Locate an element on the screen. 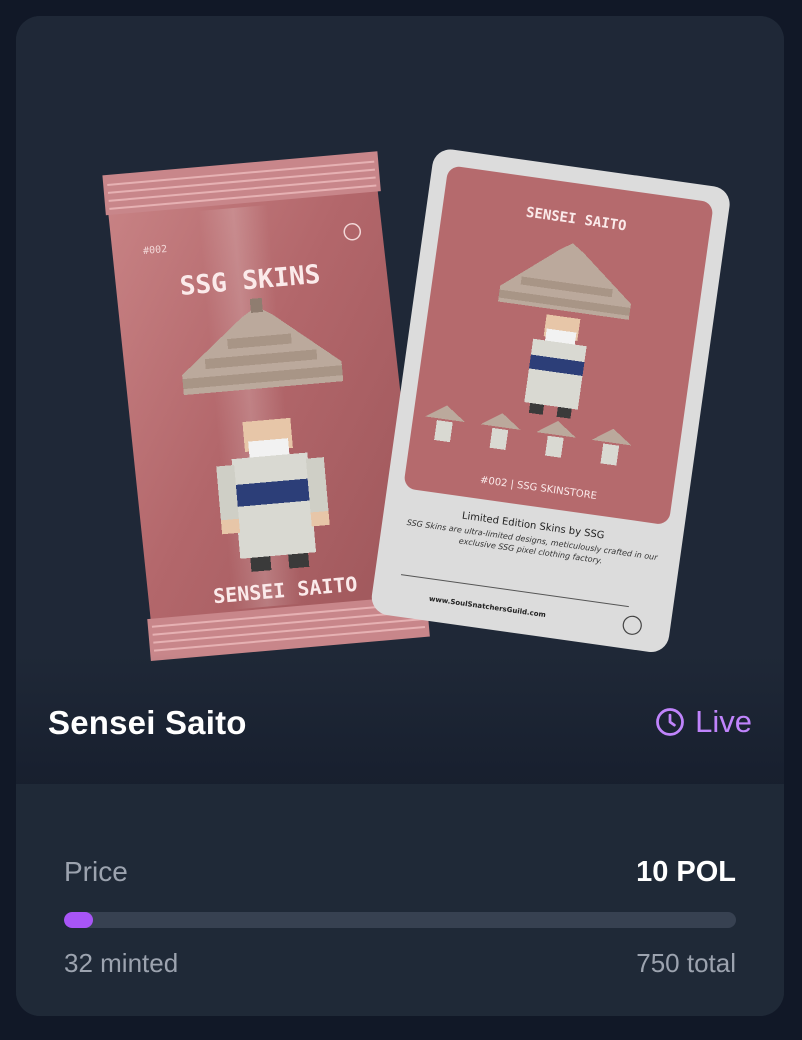  price-value: 10 POL is located at coordinates (686, 872).